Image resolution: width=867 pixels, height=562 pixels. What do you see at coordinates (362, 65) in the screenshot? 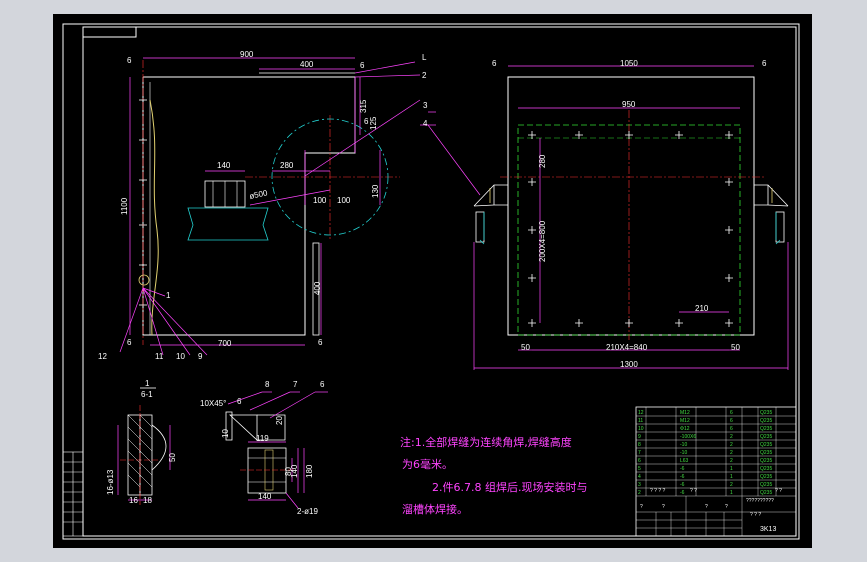
I see `dim-s6b: 6` at bounding box center [362, 65].